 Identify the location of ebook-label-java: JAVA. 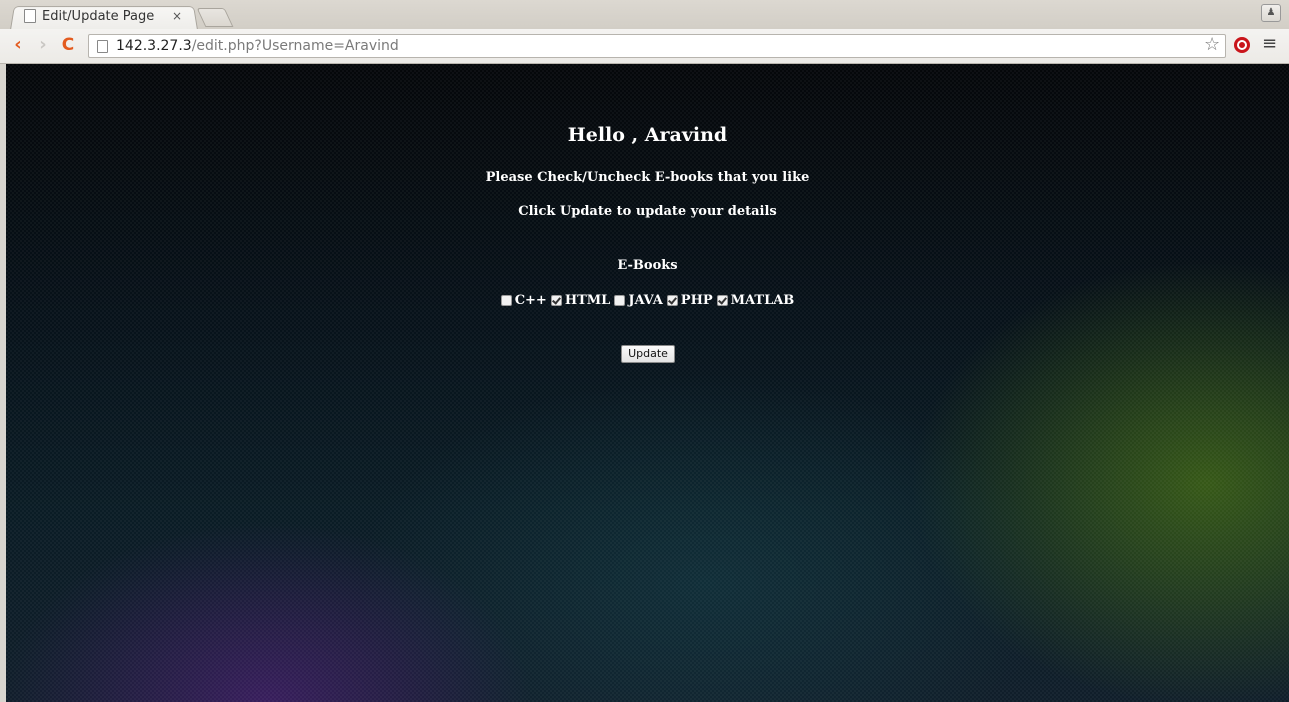
(645, 300).